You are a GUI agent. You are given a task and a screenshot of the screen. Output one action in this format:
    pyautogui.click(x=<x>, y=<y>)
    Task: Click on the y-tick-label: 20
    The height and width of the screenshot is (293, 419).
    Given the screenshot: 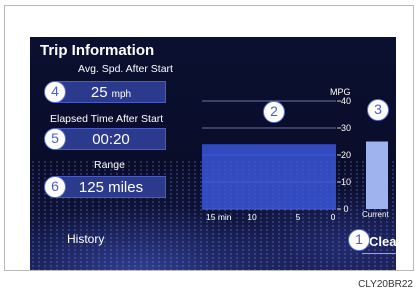 What is the action you would take?
    pyautogui.click(x=346, y=155)
    